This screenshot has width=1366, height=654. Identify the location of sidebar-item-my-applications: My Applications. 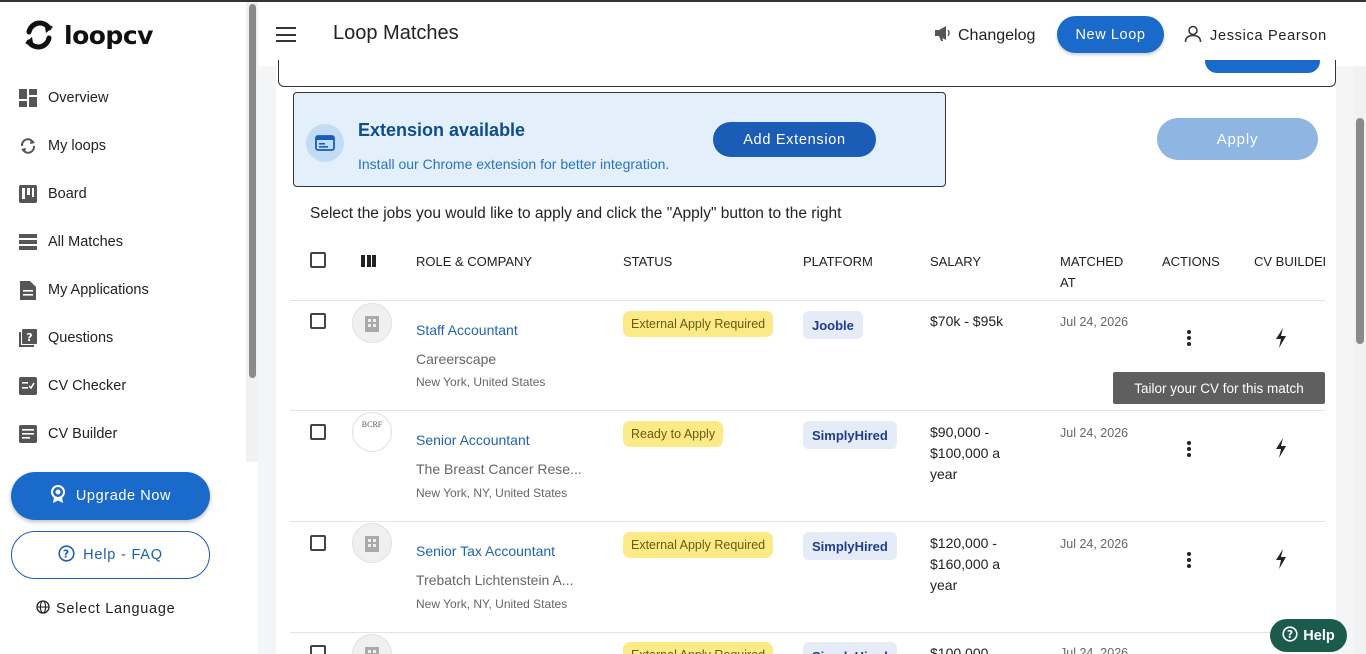
(83, 290).